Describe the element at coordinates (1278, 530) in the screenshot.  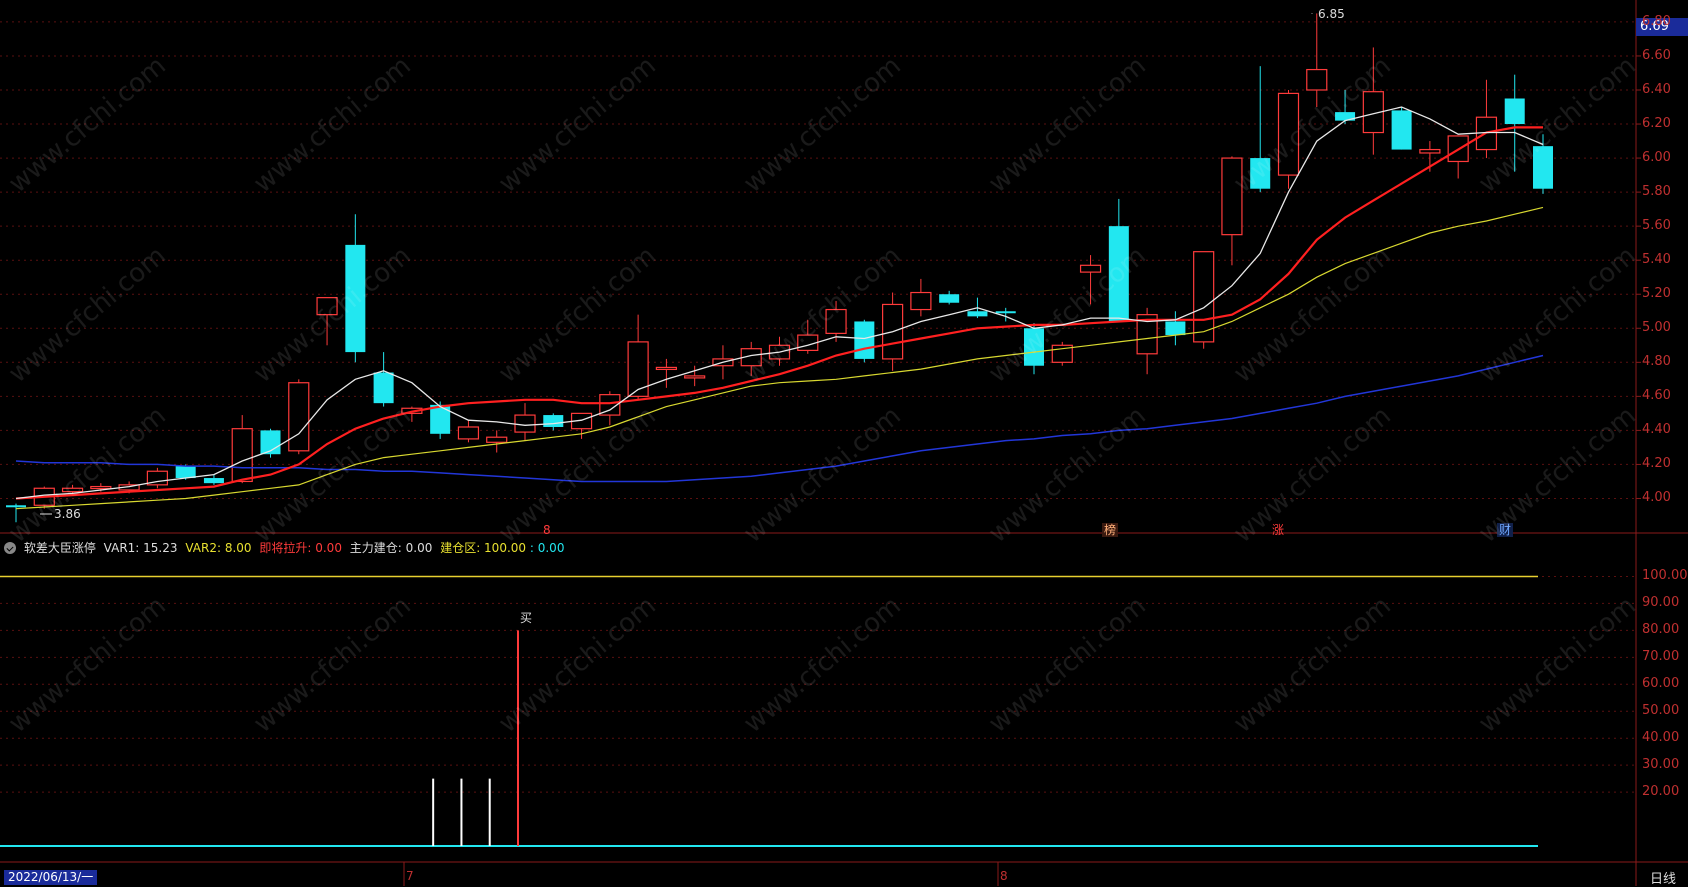
I see `event-marker-3: 涨` at that location.